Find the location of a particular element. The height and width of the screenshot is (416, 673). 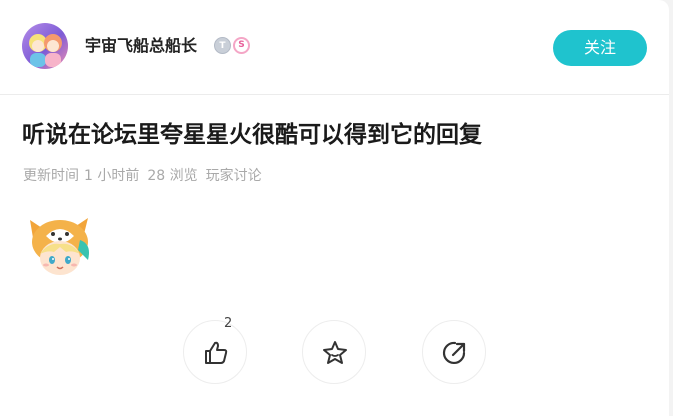

star-icon is located at coordinates (335, 352).